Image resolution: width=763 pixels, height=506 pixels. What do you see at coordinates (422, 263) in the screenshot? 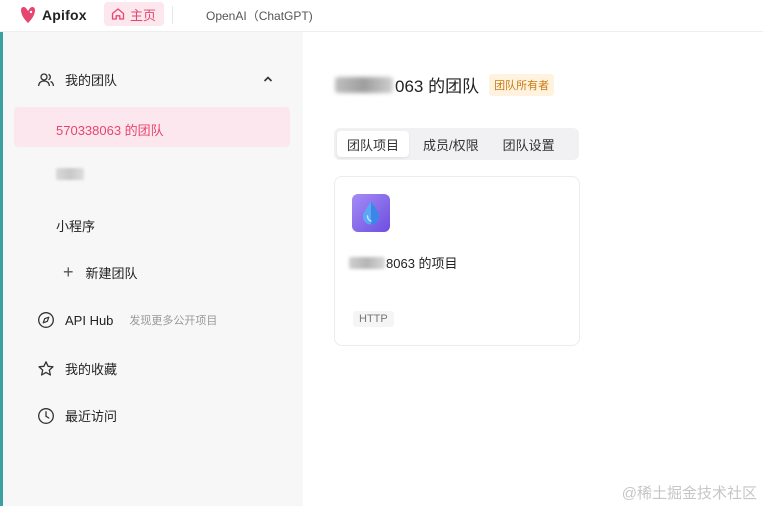
I see `project-name-text: 8063 的项目` at bounding box center [422, 263].